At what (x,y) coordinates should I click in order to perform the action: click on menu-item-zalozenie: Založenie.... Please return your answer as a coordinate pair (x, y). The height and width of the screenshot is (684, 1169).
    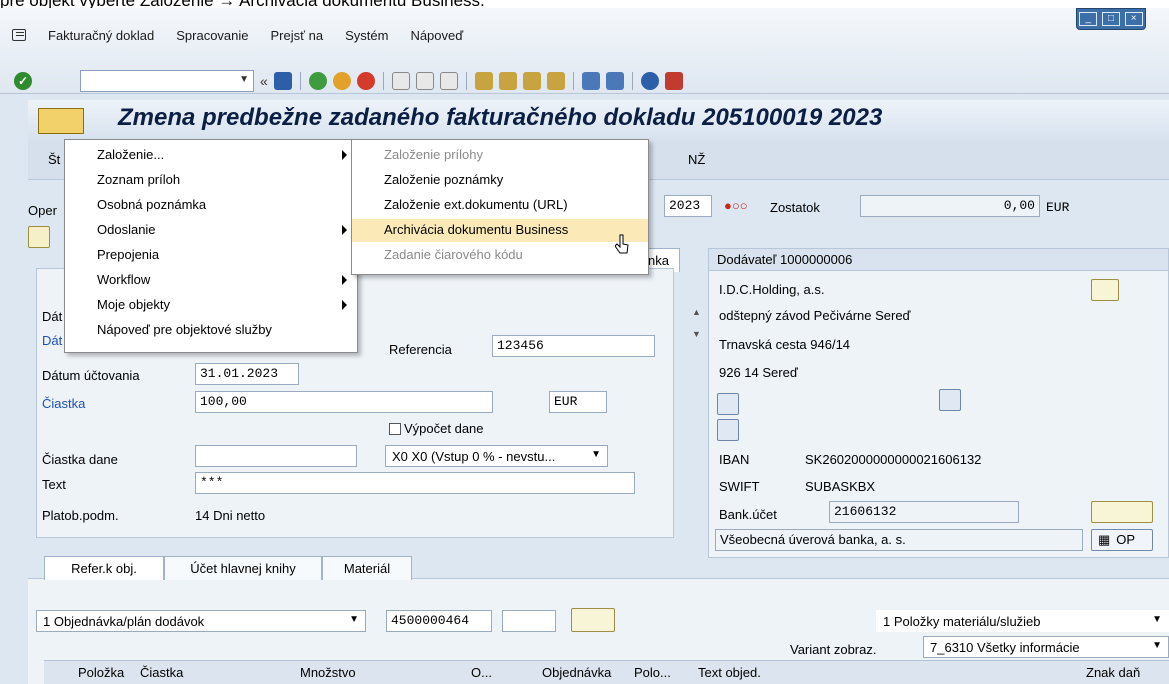
    Looking at the image, I should click on (211, 155).